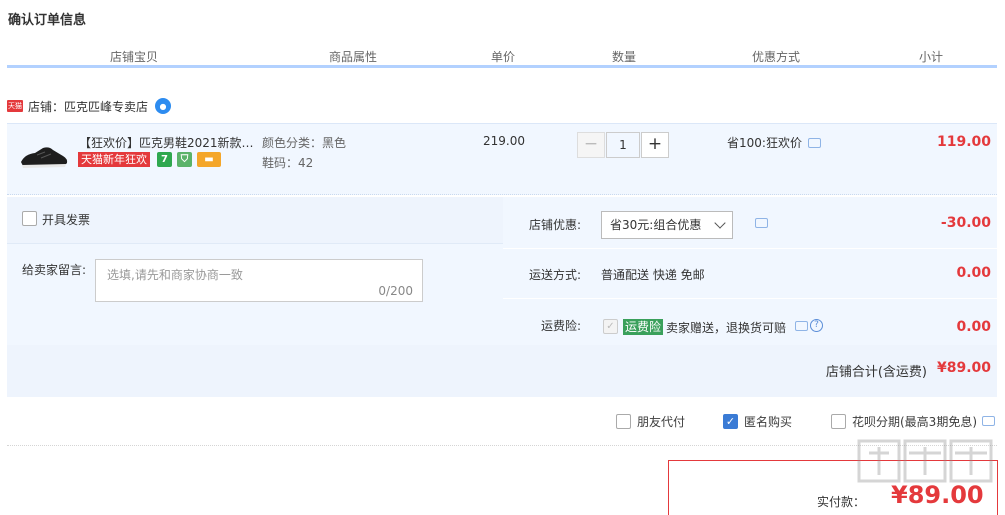 The image size is (1005, 515). I want to click on col-discount: 优惠方式, so click(776, 57).